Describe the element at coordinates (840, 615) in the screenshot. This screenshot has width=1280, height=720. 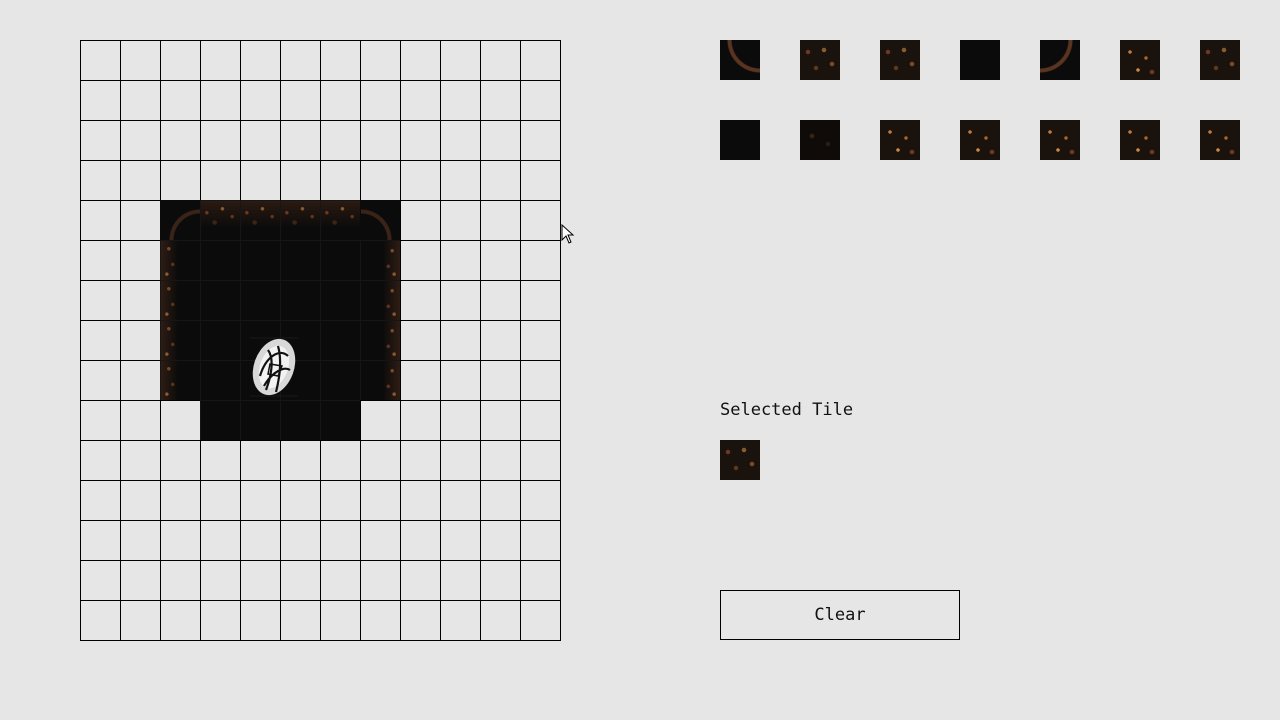
I see `clear-button: Clear` at that location.